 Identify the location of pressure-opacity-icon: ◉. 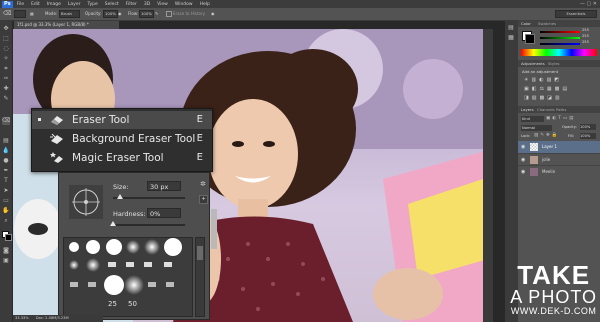
(120, 13).